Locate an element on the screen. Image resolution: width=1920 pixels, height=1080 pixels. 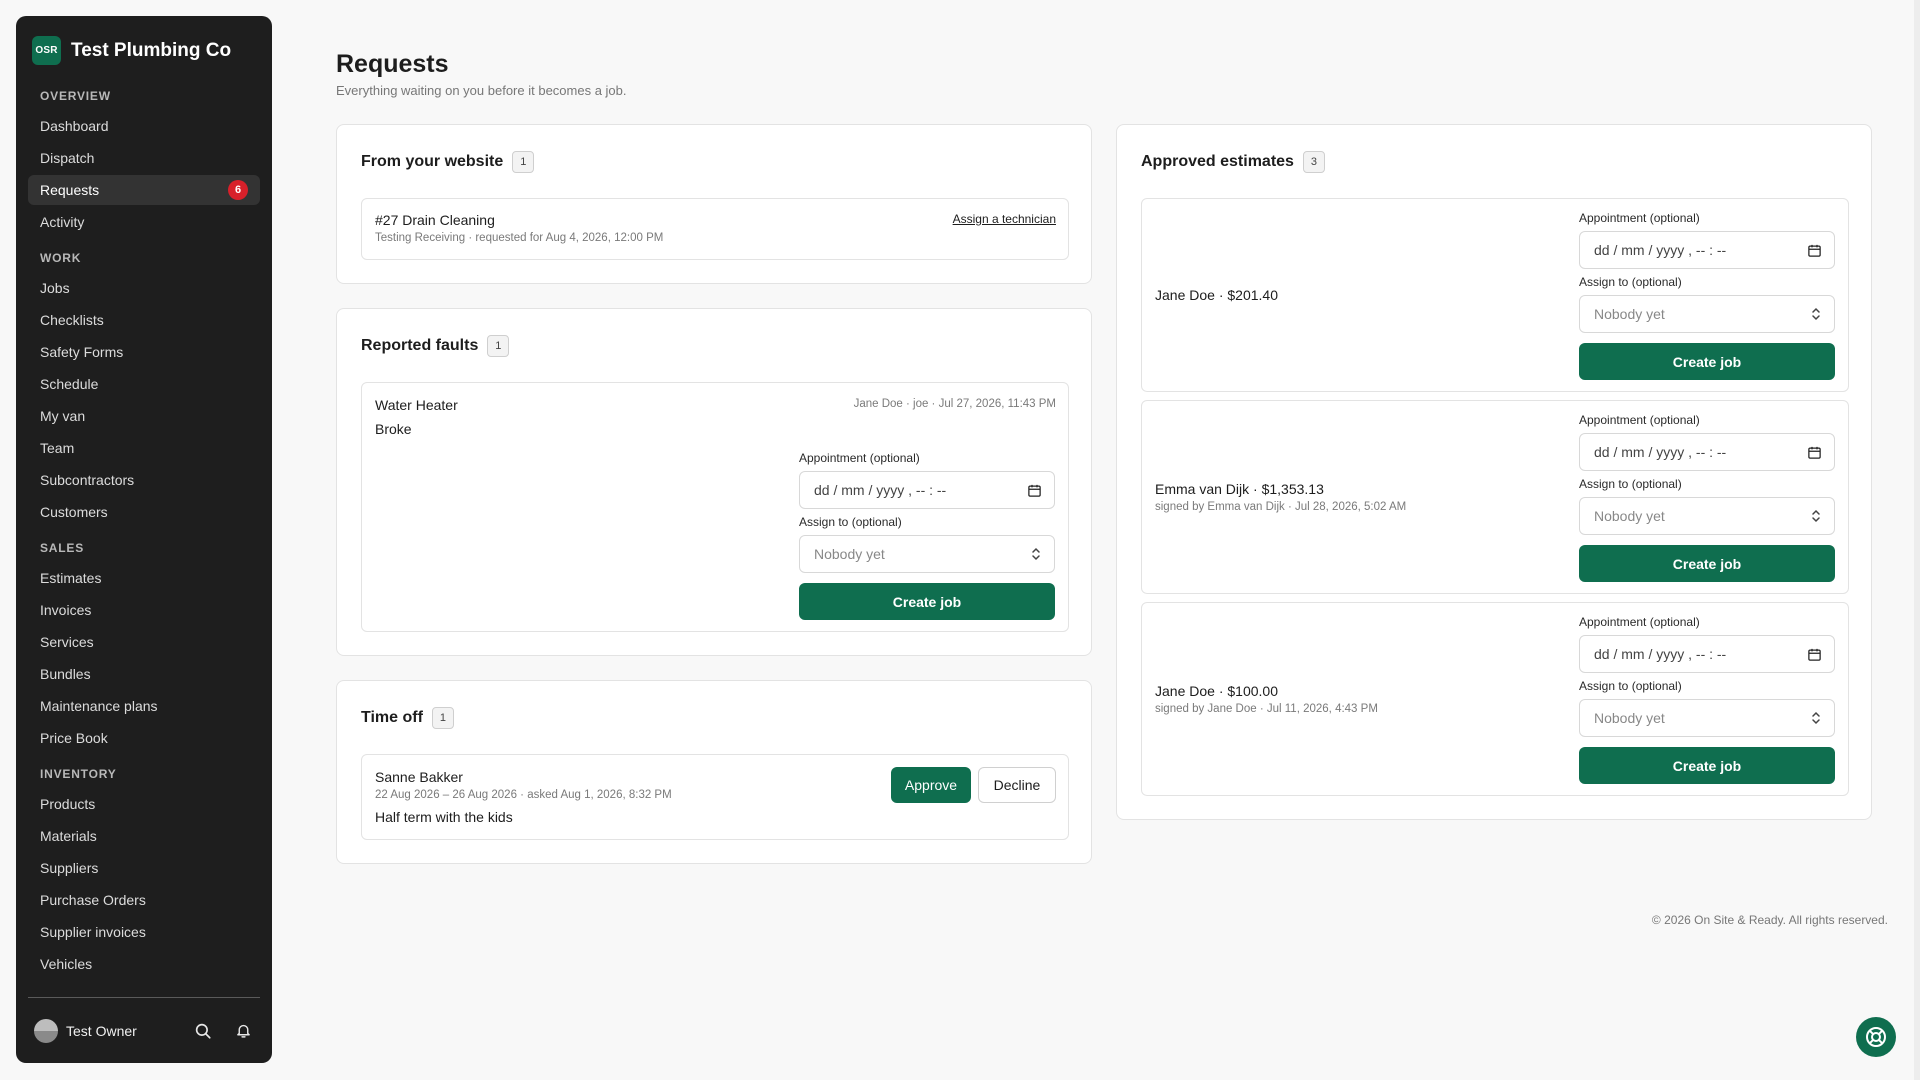
sidebar-item-label: Schedule is located at coordinates (69, 384).